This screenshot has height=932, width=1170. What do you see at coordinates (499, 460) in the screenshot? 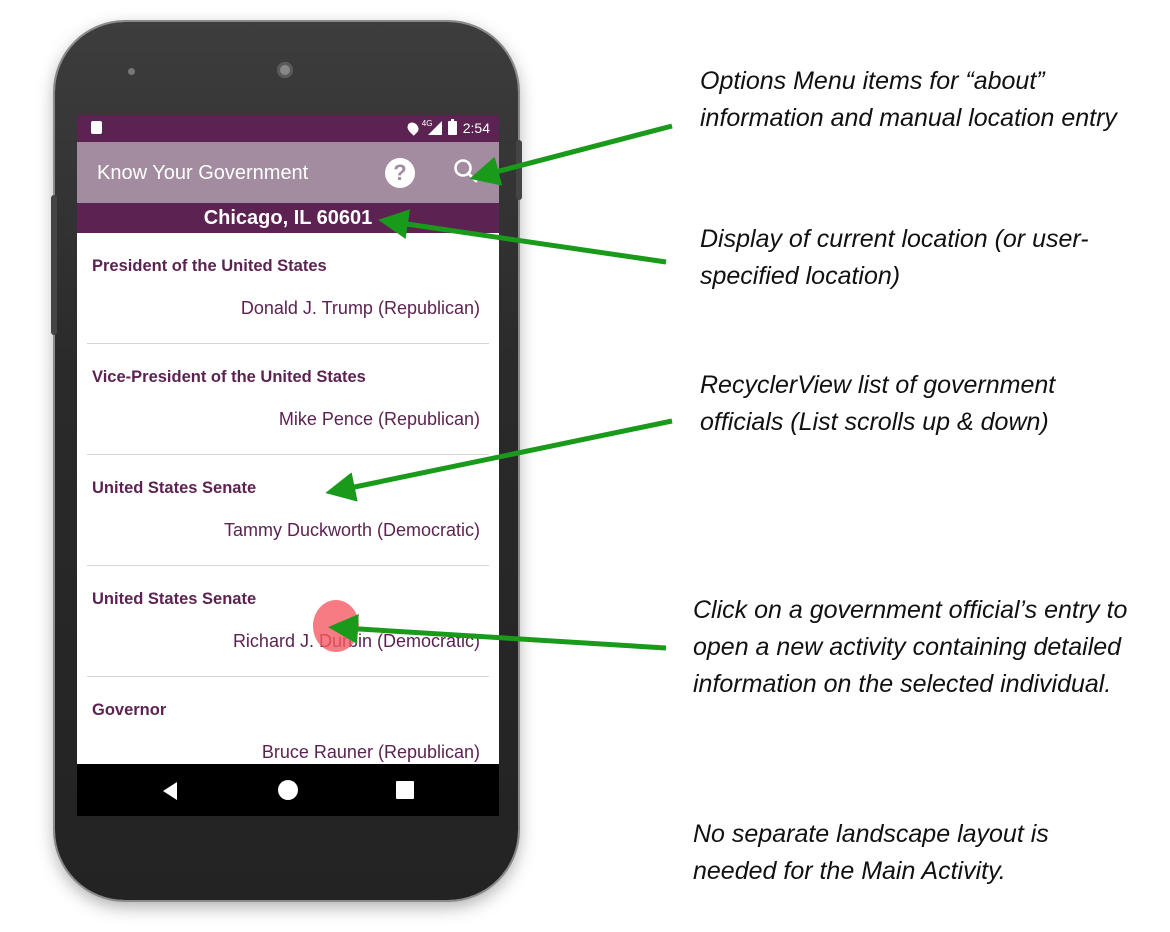
I see `arrow-recycler` at bounding box center [499, 460].